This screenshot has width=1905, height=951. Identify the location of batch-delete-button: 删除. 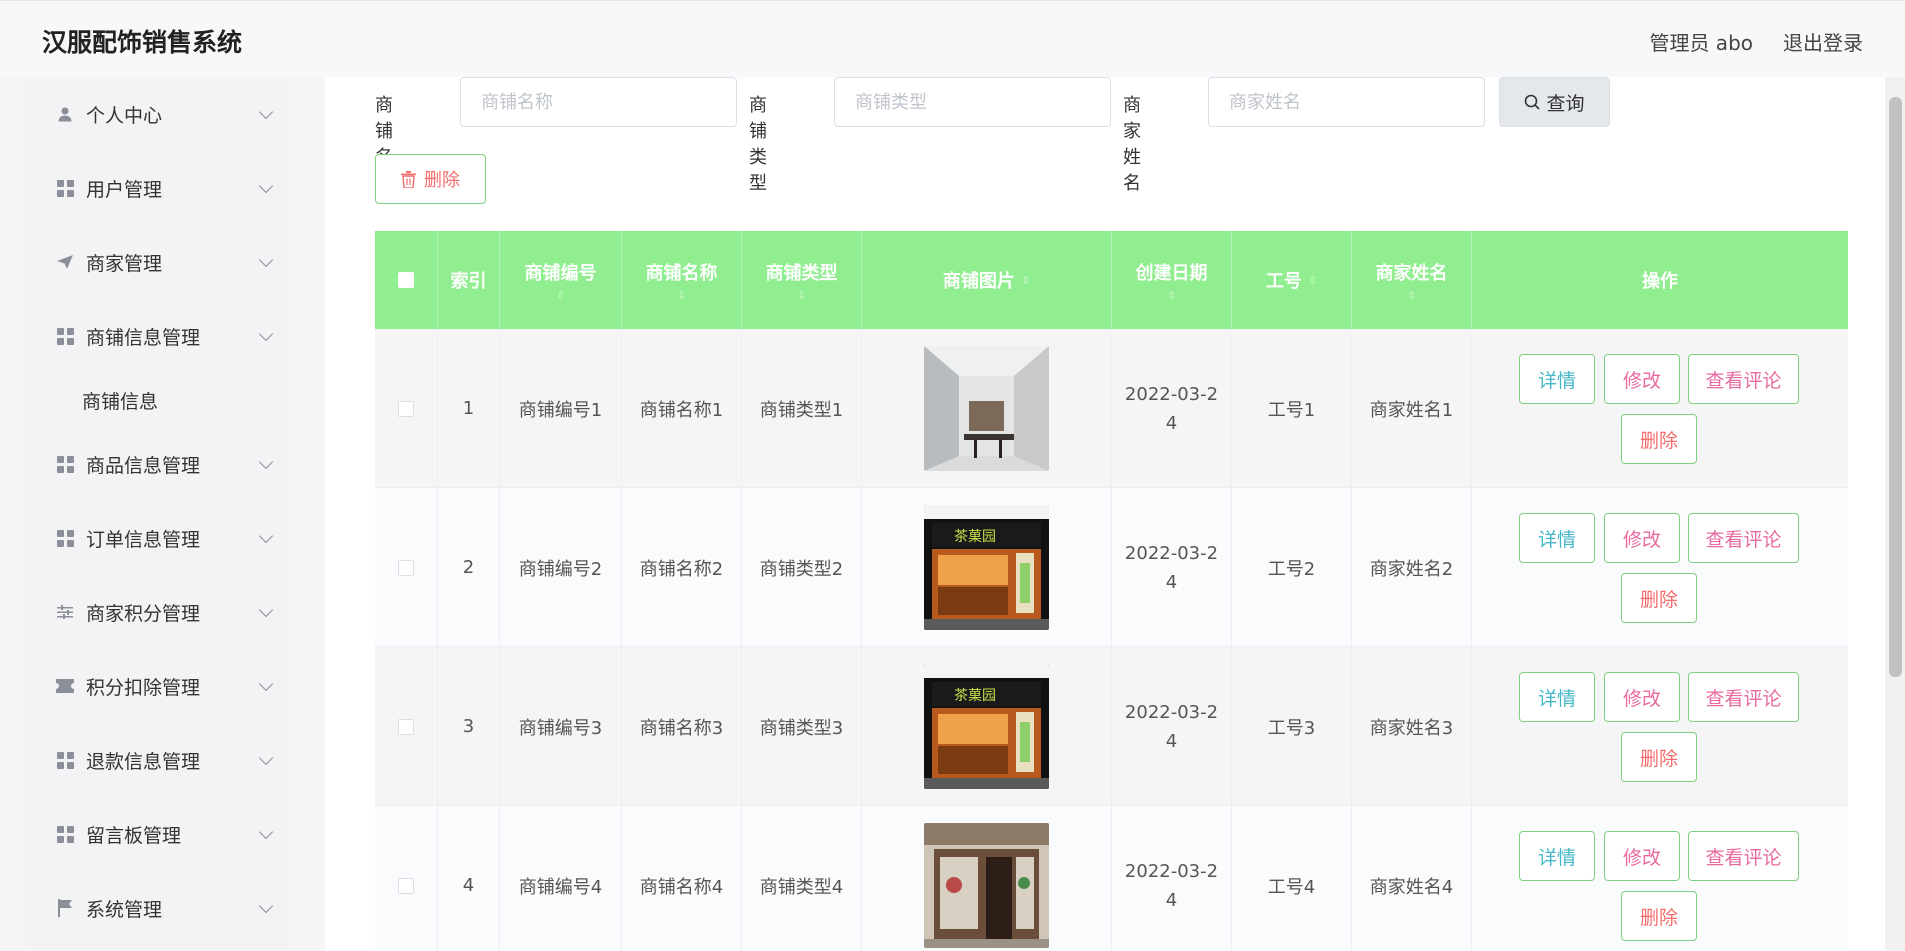
(430, 179).